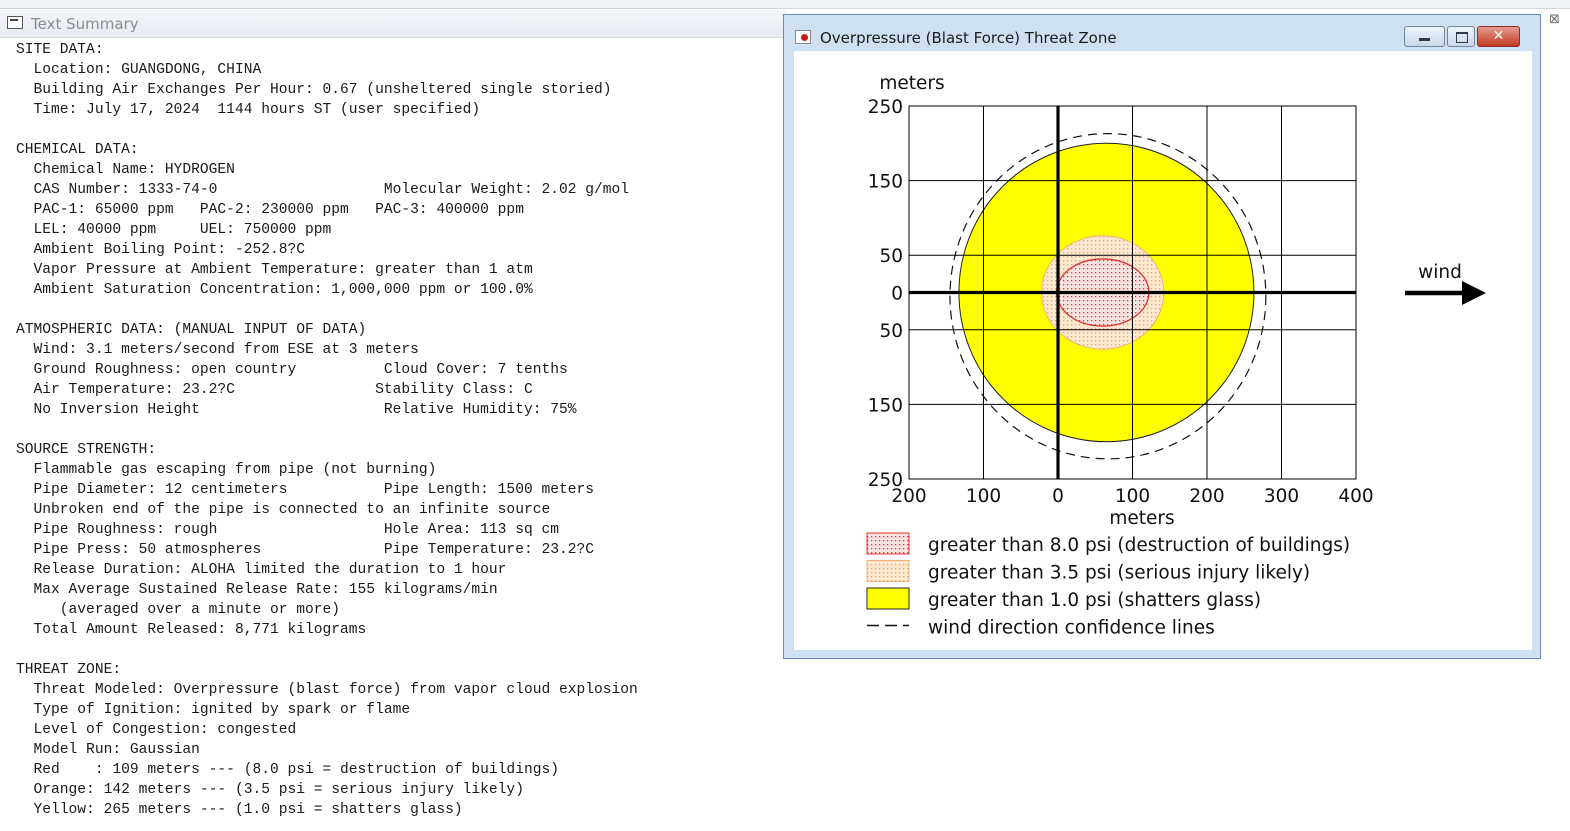 The width and height of the screenshot is (1570, 831). I want to click on y-tick-label: 0, so click(897, 294).